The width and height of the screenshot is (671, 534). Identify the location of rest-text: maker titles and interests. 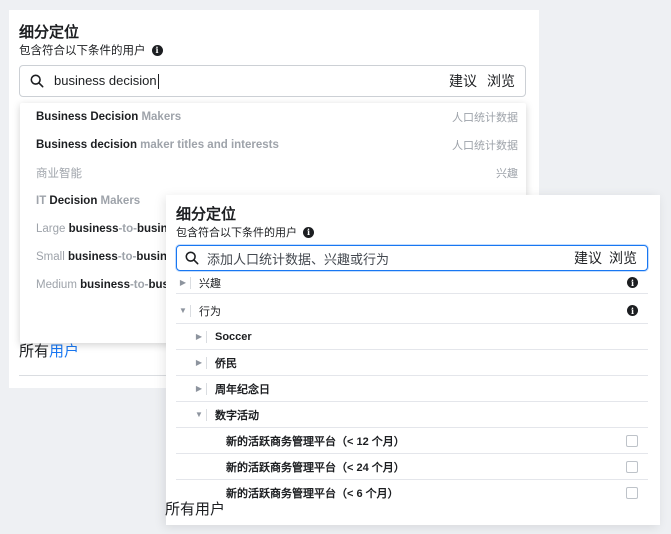
(207, 145).